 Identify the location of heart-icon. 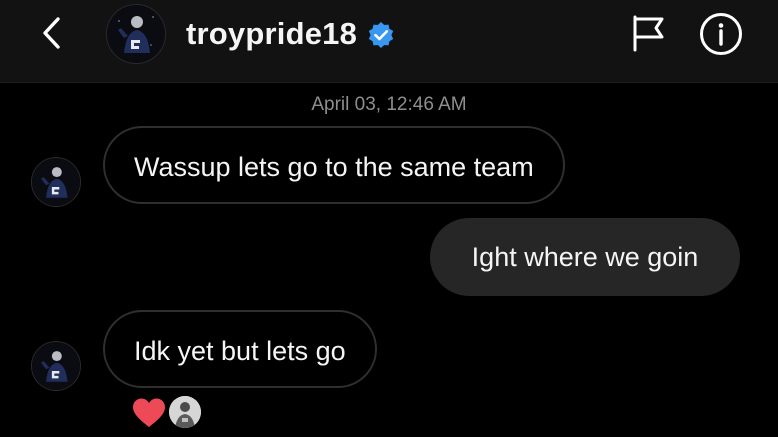
(149, 412).